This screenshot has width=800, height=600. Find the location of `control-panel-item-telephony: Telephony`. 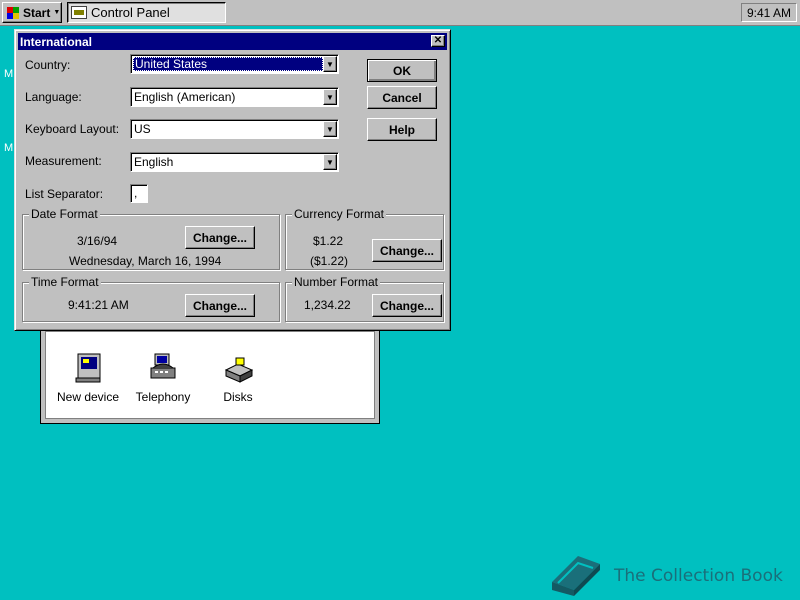

control-panel-item-telephony: Telephony is located at coordinates (163, 378).